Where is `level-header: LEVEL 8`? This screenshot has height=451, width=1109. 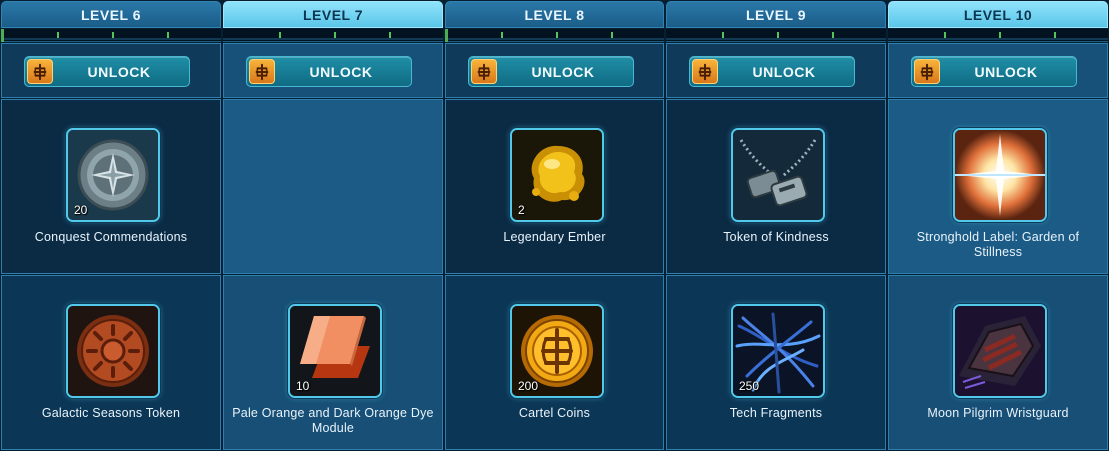
level-header: LEVEL 8 is located at coordinates (554, 14).